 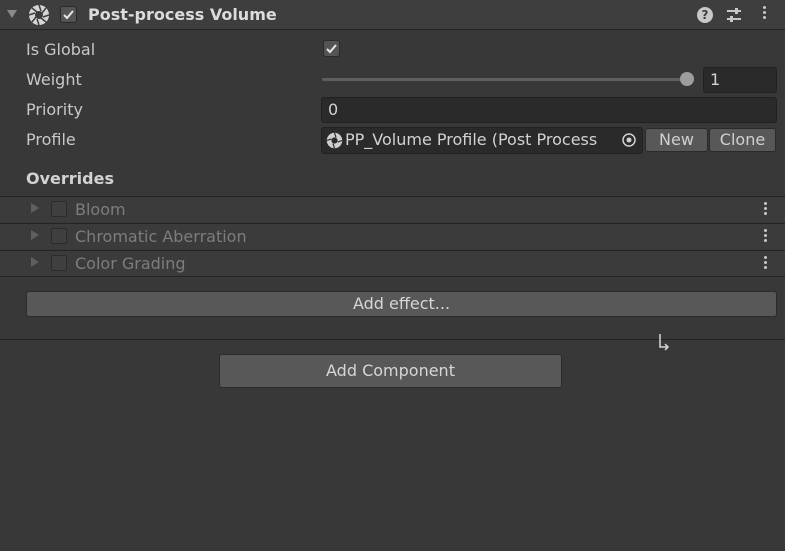 I want to click on priority-label: Priority, so click(x=54, y=109).